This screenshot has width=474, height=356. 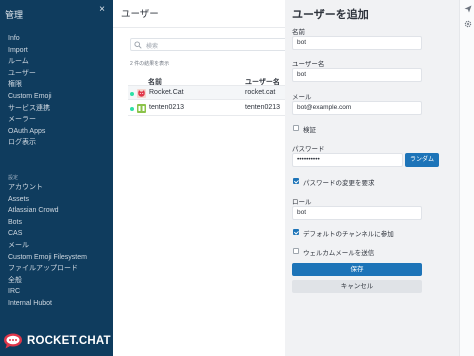 I want to click on random-password-button: ランダム, so click(x=422, y=160).